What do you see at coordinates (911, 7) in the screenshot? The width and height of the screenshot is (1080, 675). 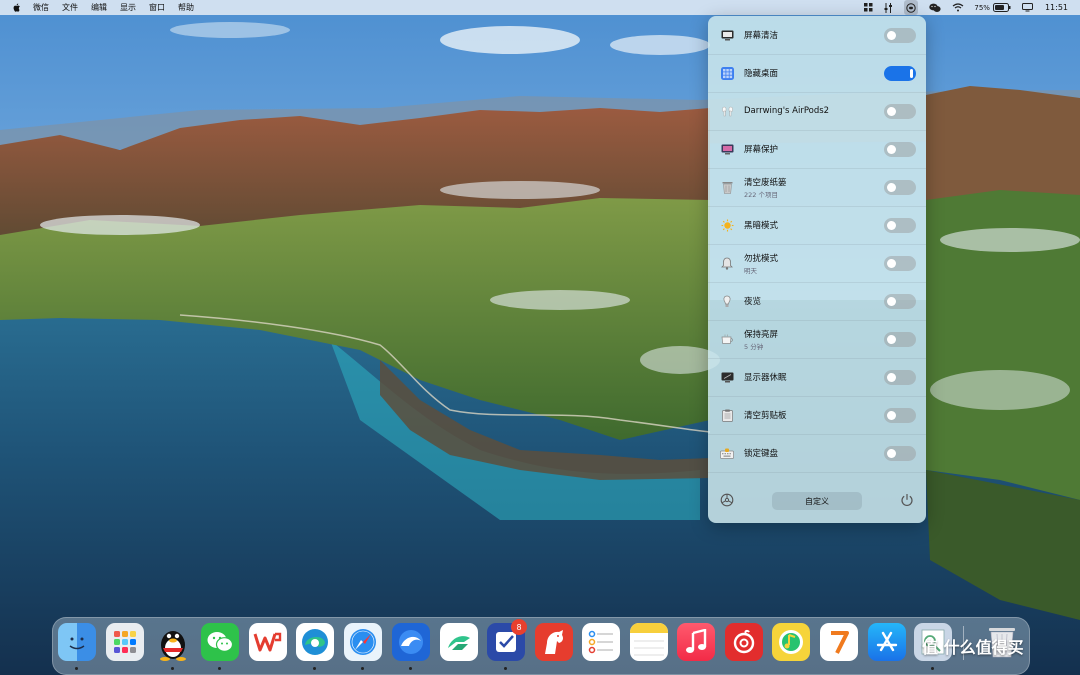 I see `one-switch-icon` at bounding box center [911, 7].